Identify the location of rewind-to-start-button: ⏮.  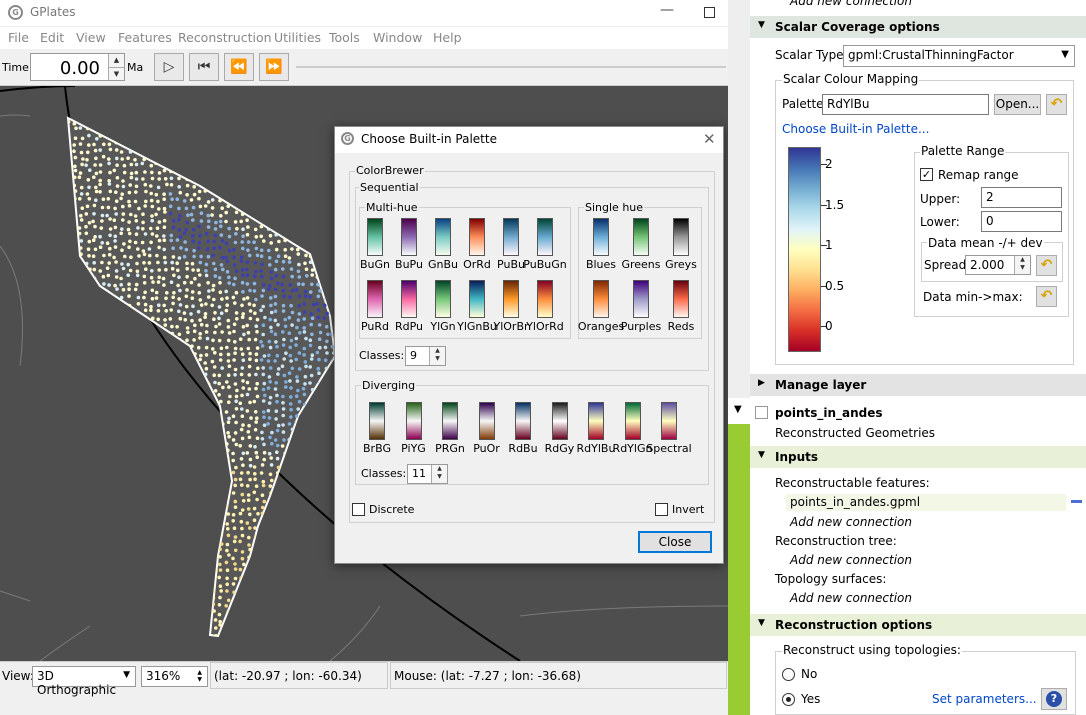
(204, 67).